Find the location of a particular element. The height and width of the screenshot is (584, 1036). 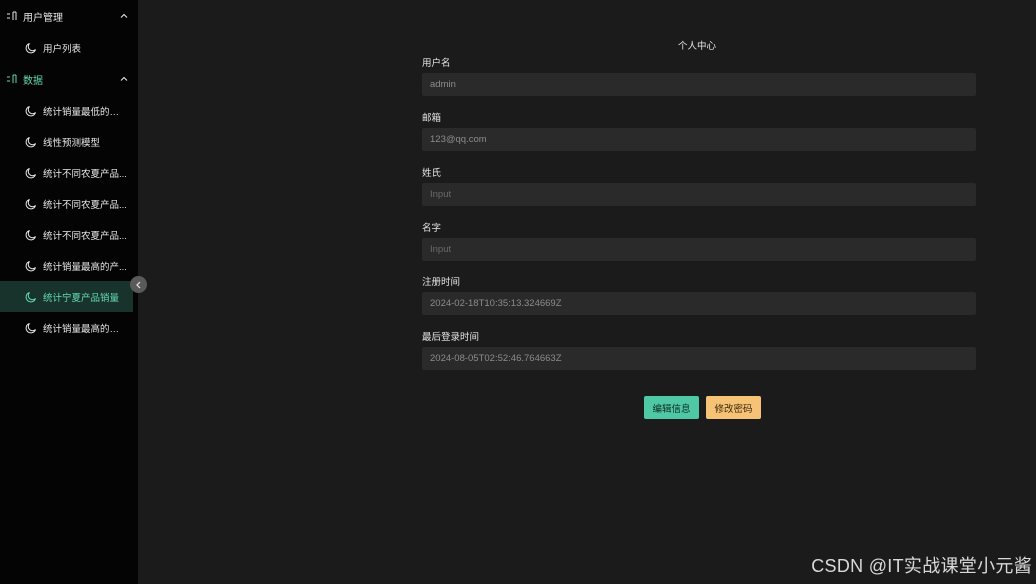

edit-info-button: 编辑信息 is located at coordinates (671, 407).